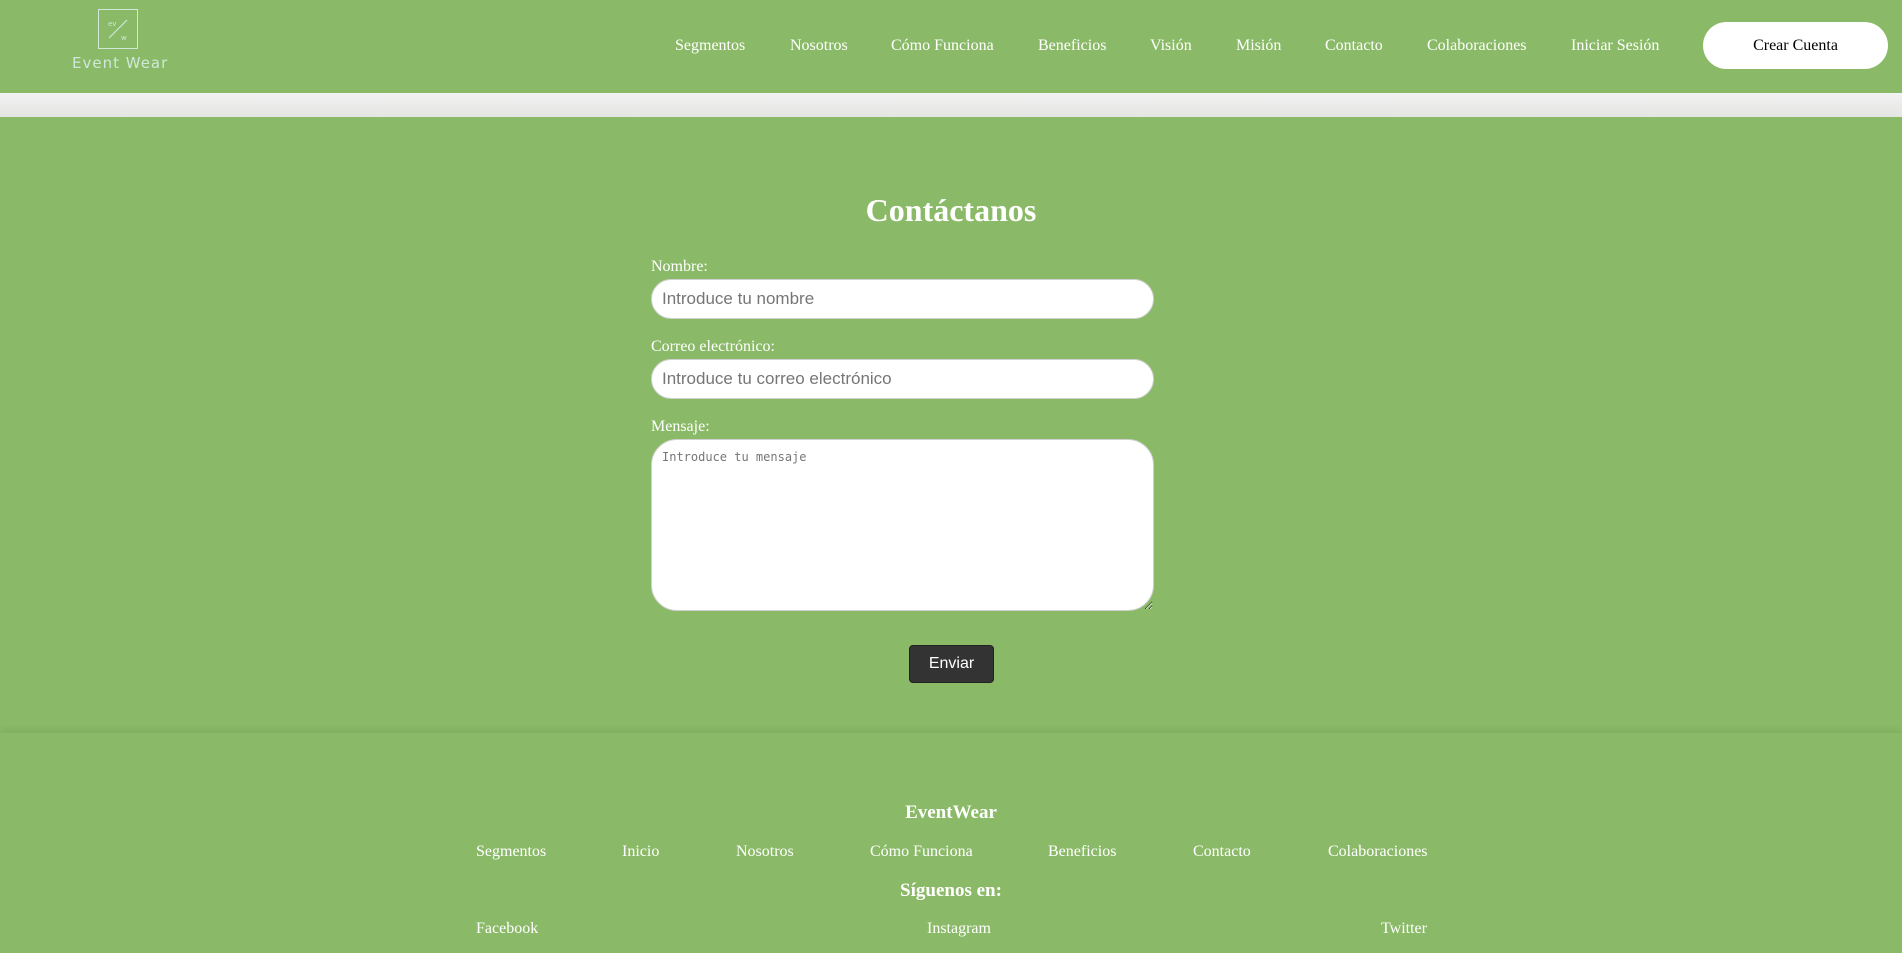  I want to click on nav-link-como-funciona: Cómo Funciona, so click(942, 46).